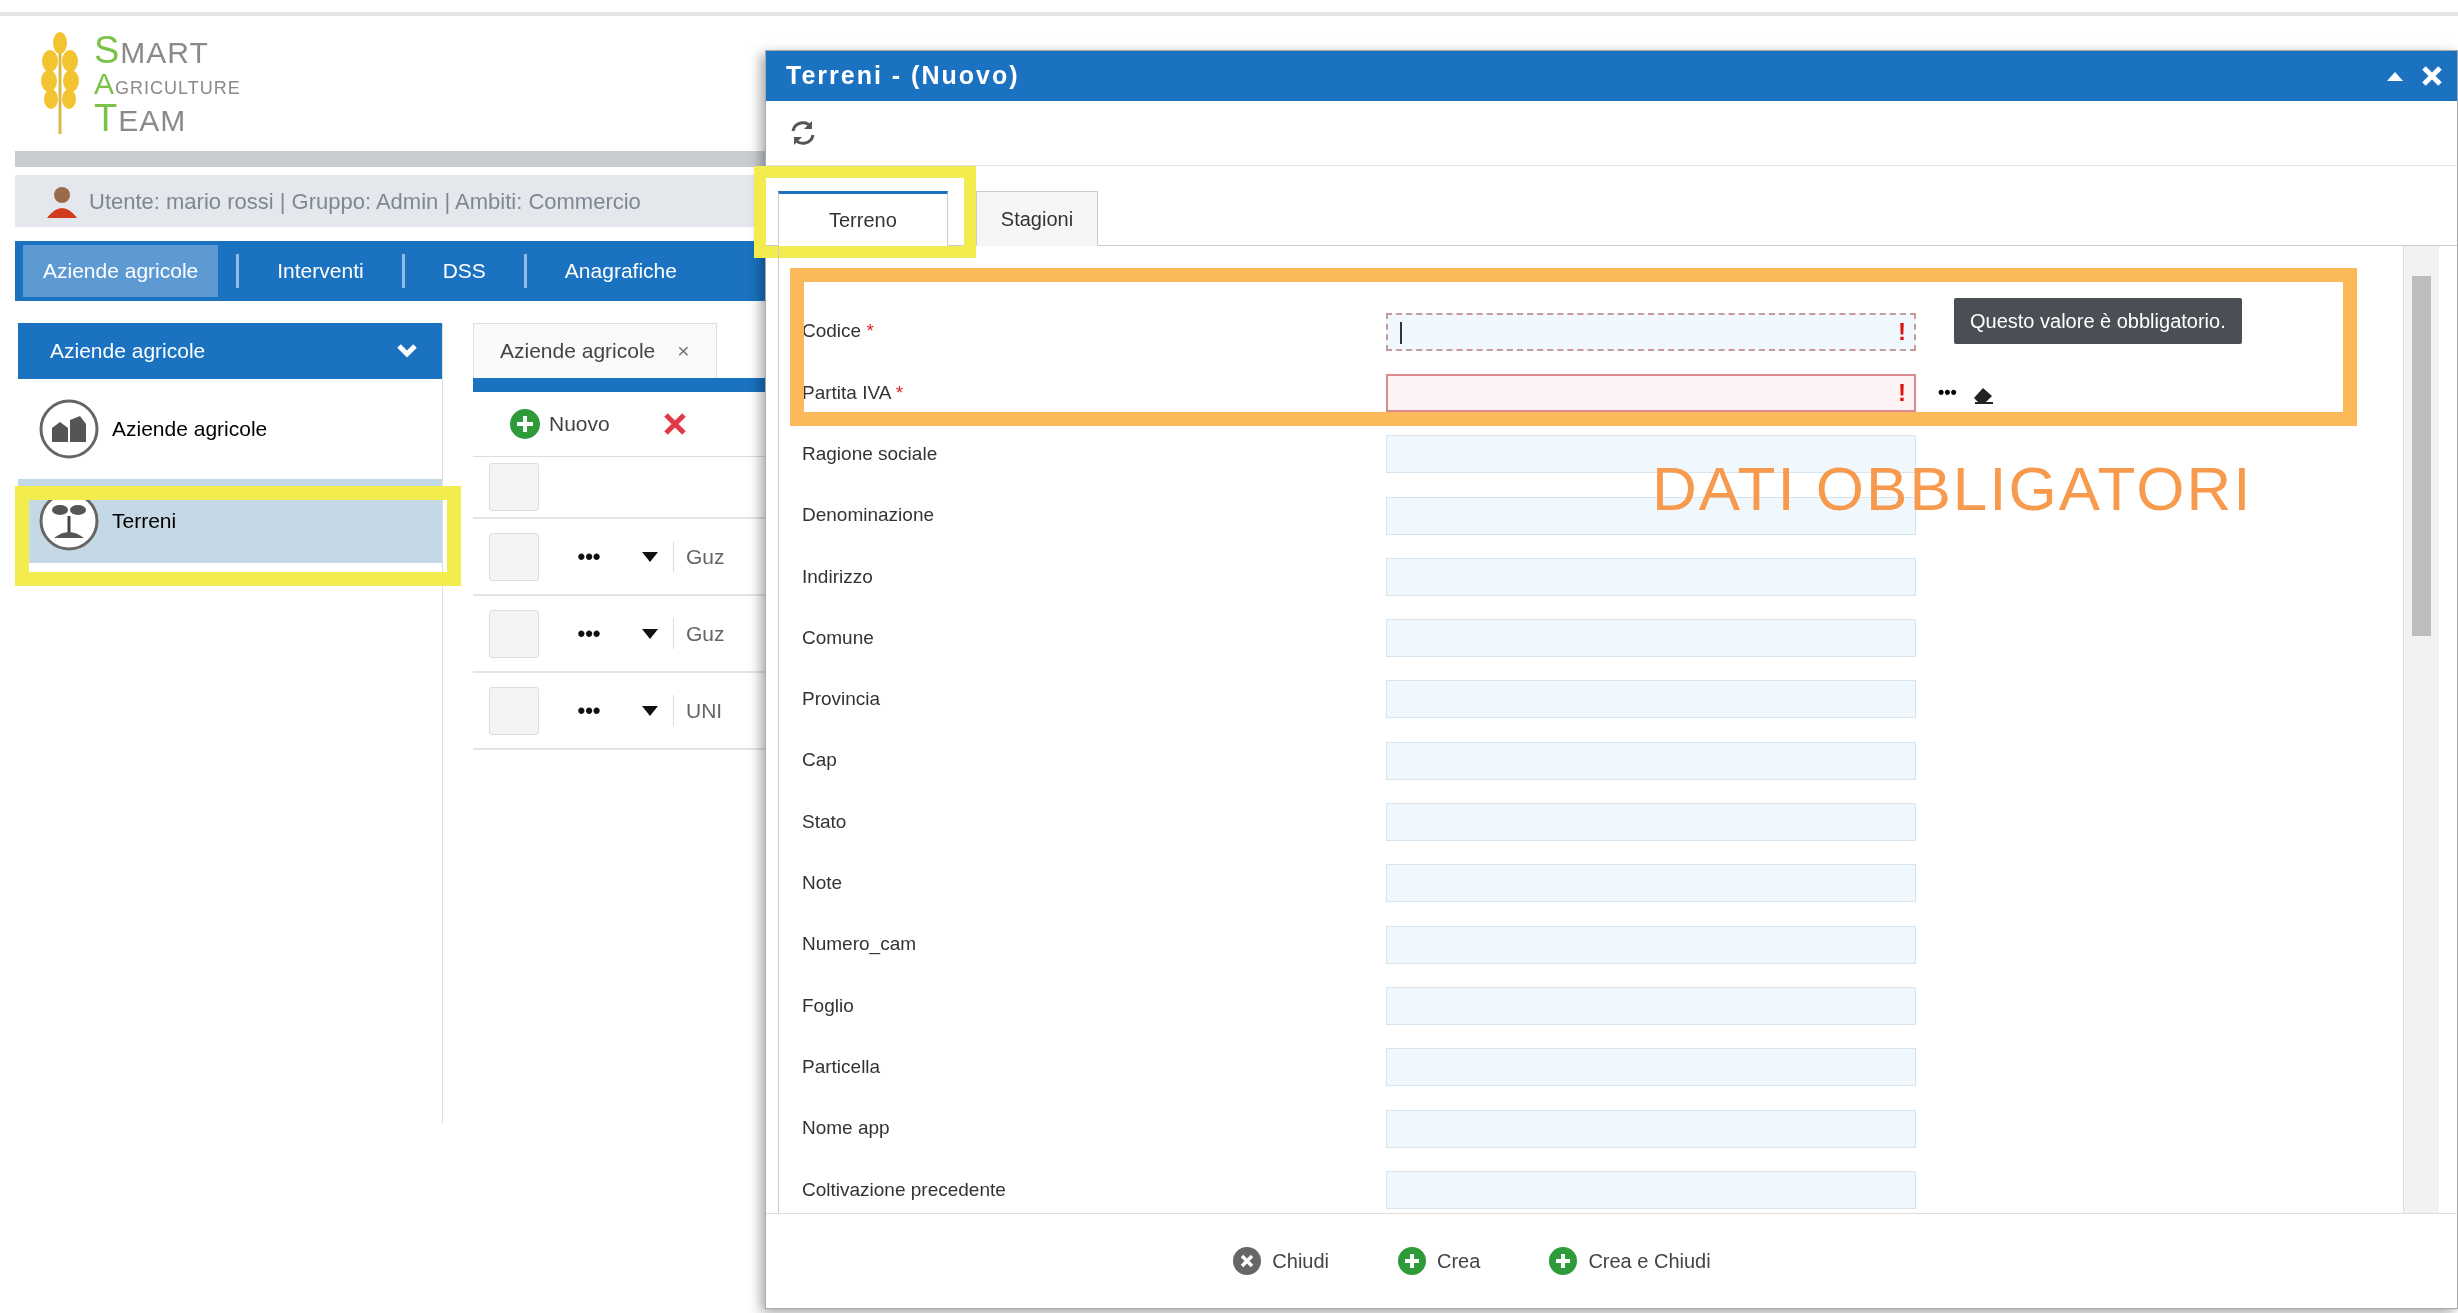 Image resolution: width=2458 pixels, height=1313 pixels. I want to click on close-tab-icon: ×, so click(683, 351).